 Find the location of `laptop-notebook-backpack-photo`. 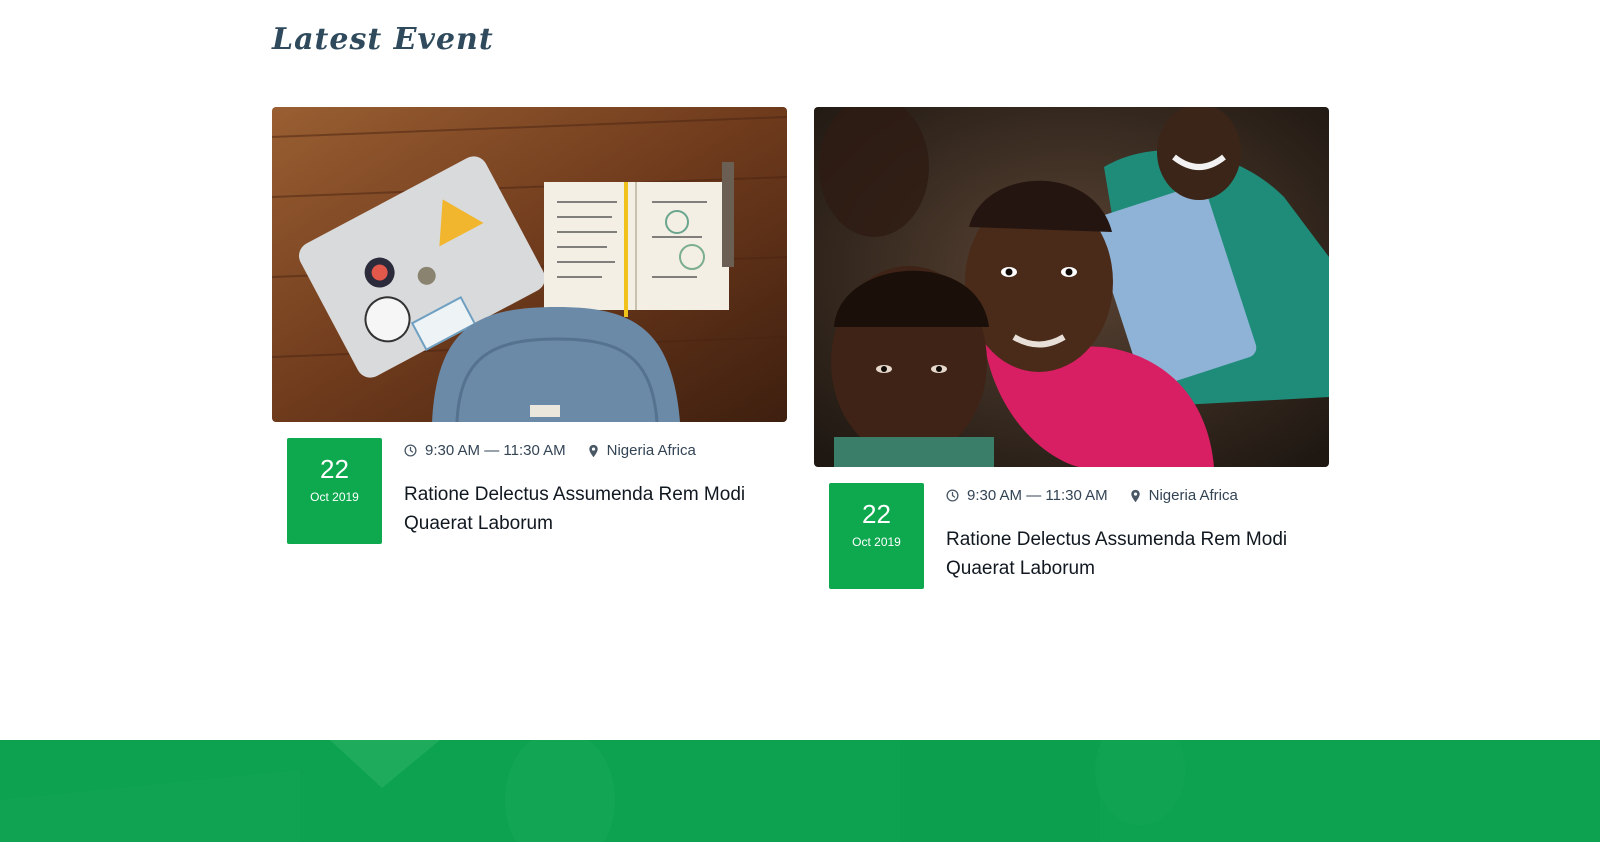

laptop-notebook-backpack-photo is located at coordinates (529, 264).